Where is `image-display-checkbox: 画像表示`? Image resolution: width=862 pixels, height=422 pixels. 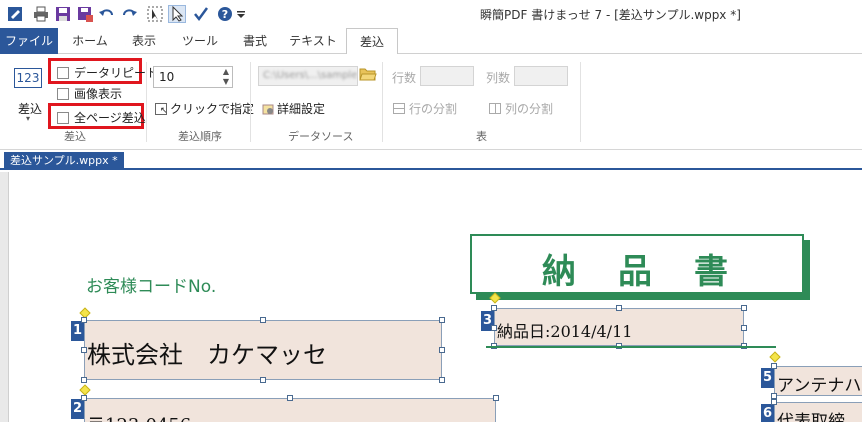
image-display-checkbox: 画像表示 is located at coordinates (89, 93).